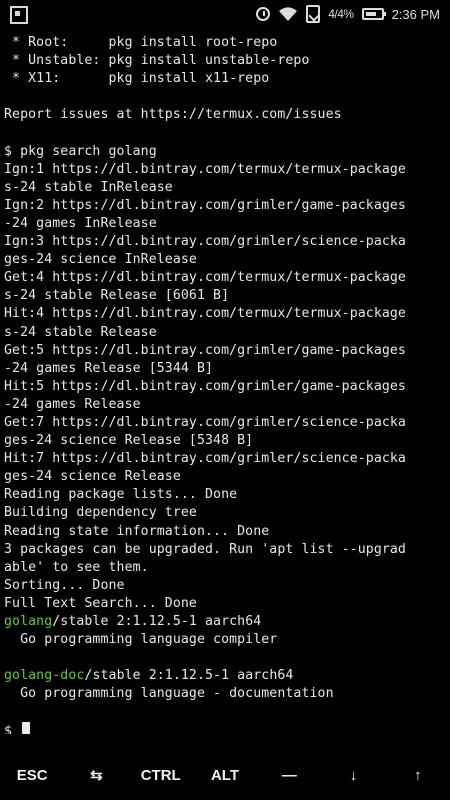  Describe the element at coordinates (44, 676) in the screenshot. I see `package-name: golang-doc` at that location.